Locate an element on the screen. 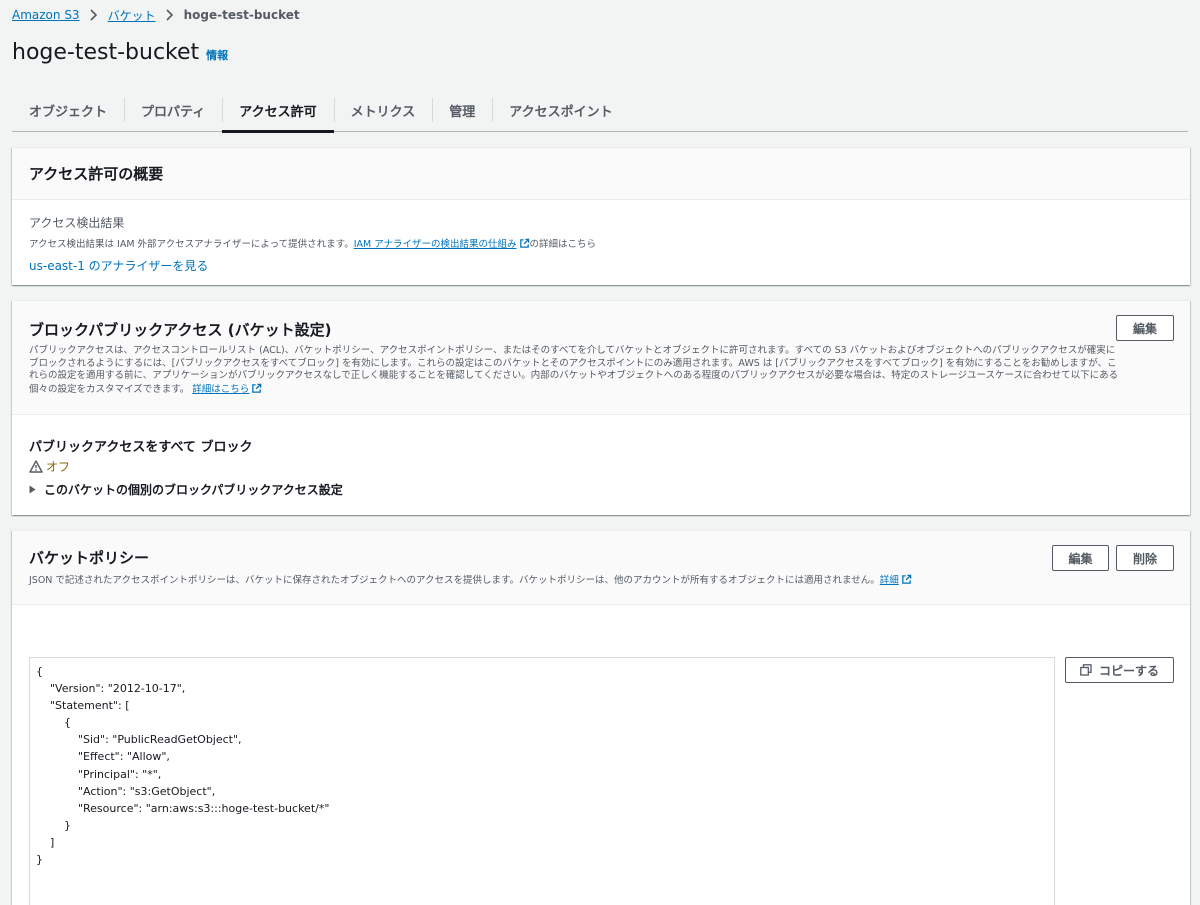 This screenshot has height=905, width=1200. access-findings-label: アクセス検出結果 is located at coordinates (77, 223).